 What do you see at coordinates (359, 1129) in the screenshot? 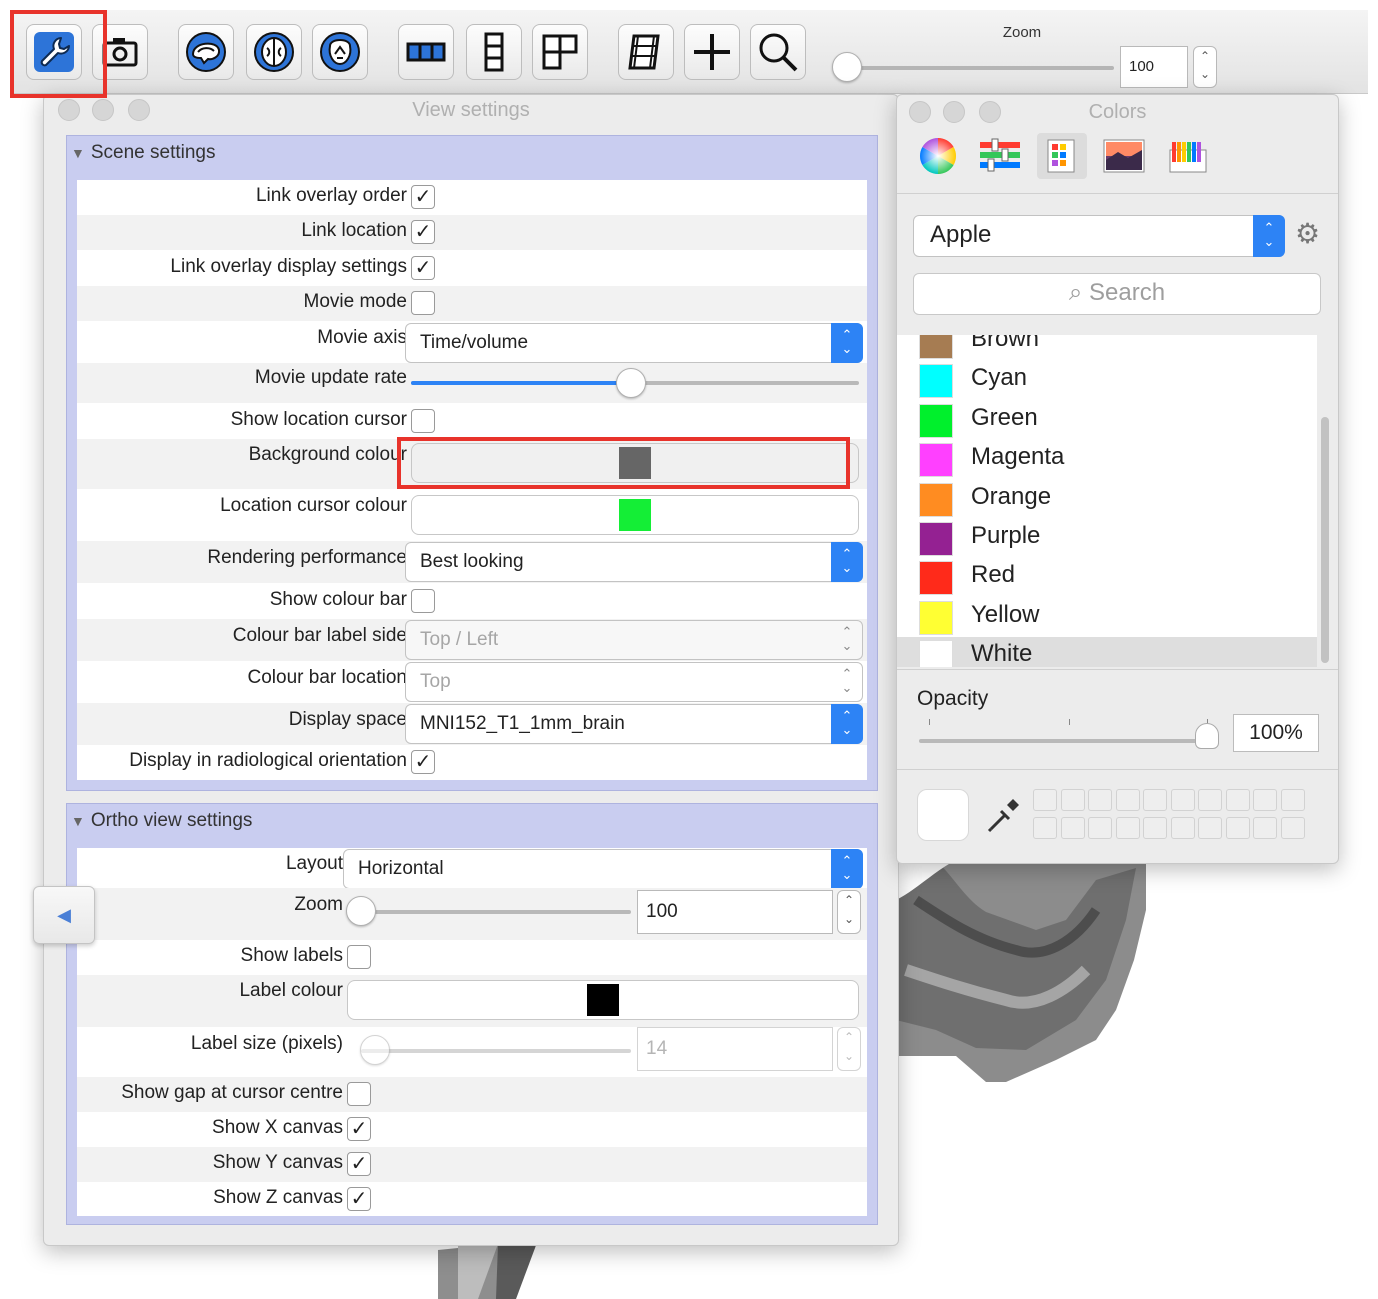
I see `show-x-checkbox: ✓` at bounding box center [359, 1129].